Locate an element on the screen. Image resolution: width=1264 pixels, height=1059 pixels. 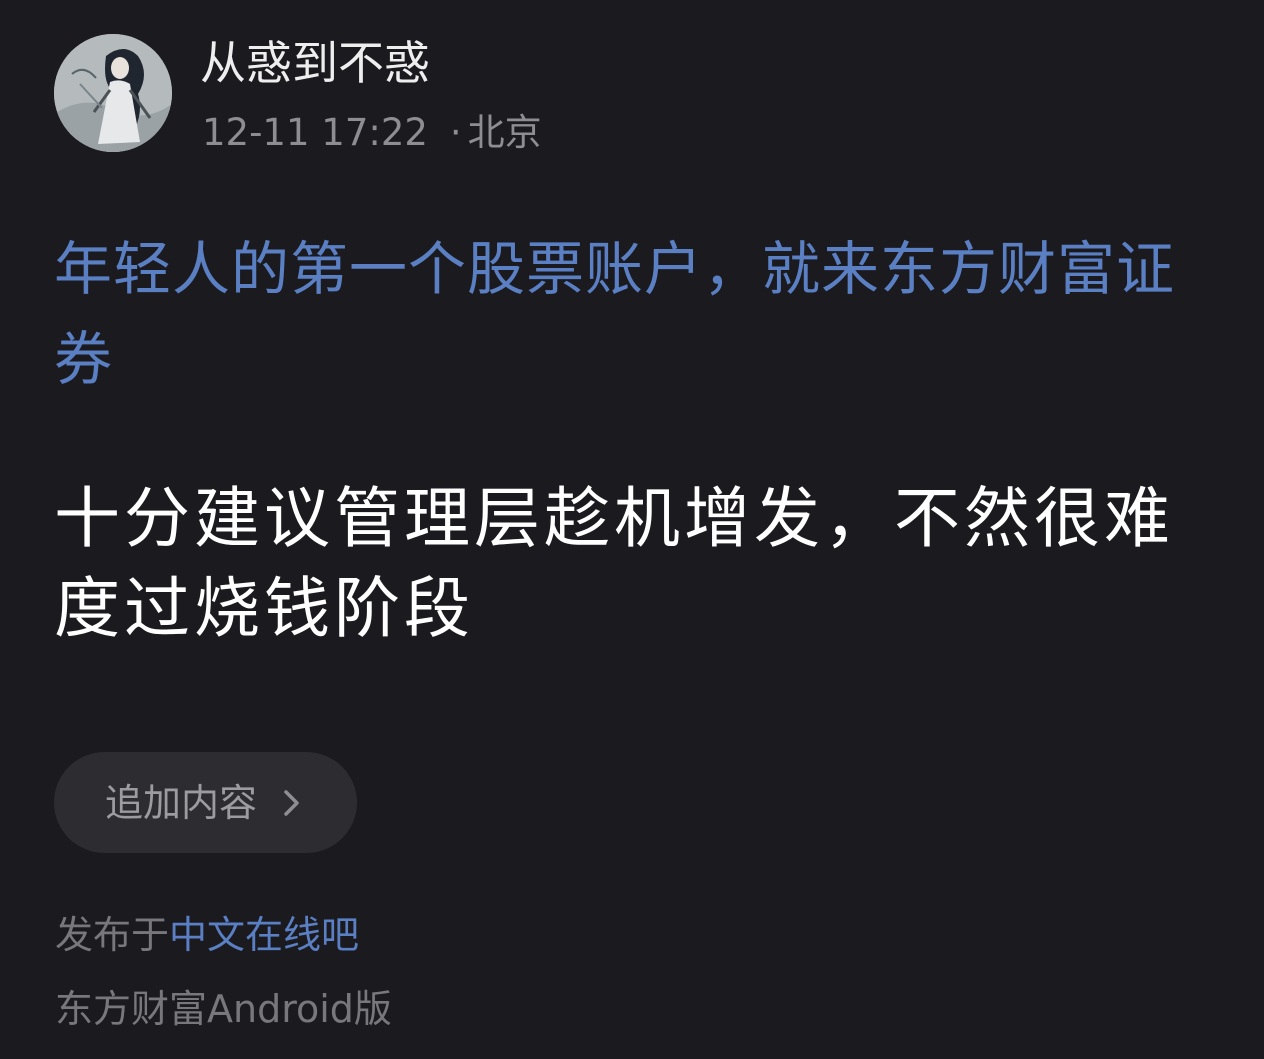
post-header: 从惑到不惑 12-11 17:22 · 北京 is located at coordinates (629, 94).